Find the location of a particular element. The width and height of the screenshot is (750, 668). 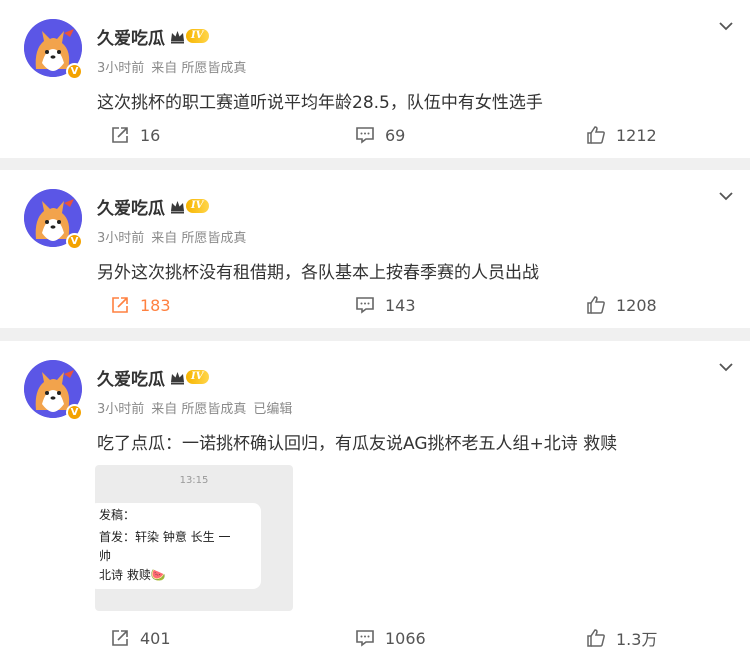

comment-button: 143 is located at coordinates (385, 305).